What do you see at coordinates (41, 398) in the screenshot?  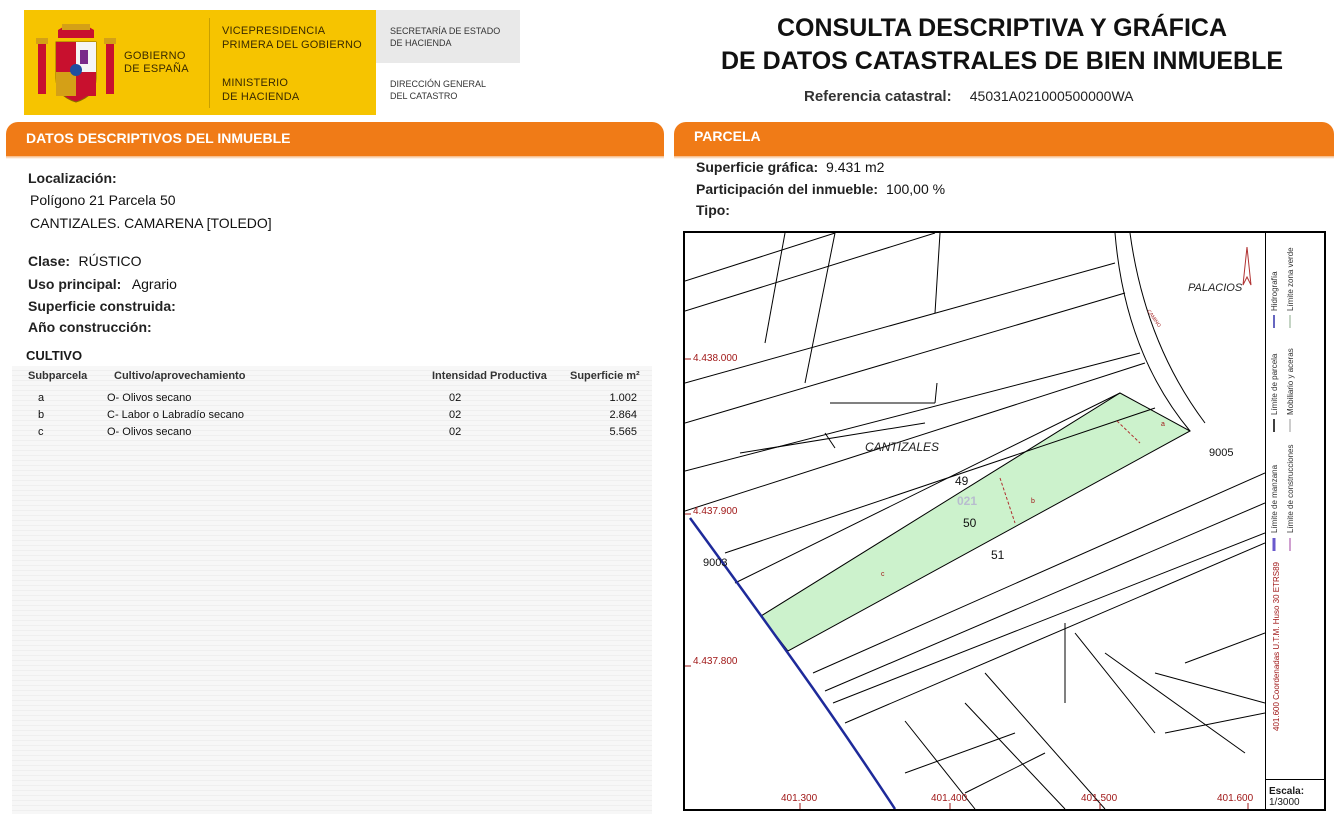 I see `row-a-sub: a` at bounding box center [41, 398].